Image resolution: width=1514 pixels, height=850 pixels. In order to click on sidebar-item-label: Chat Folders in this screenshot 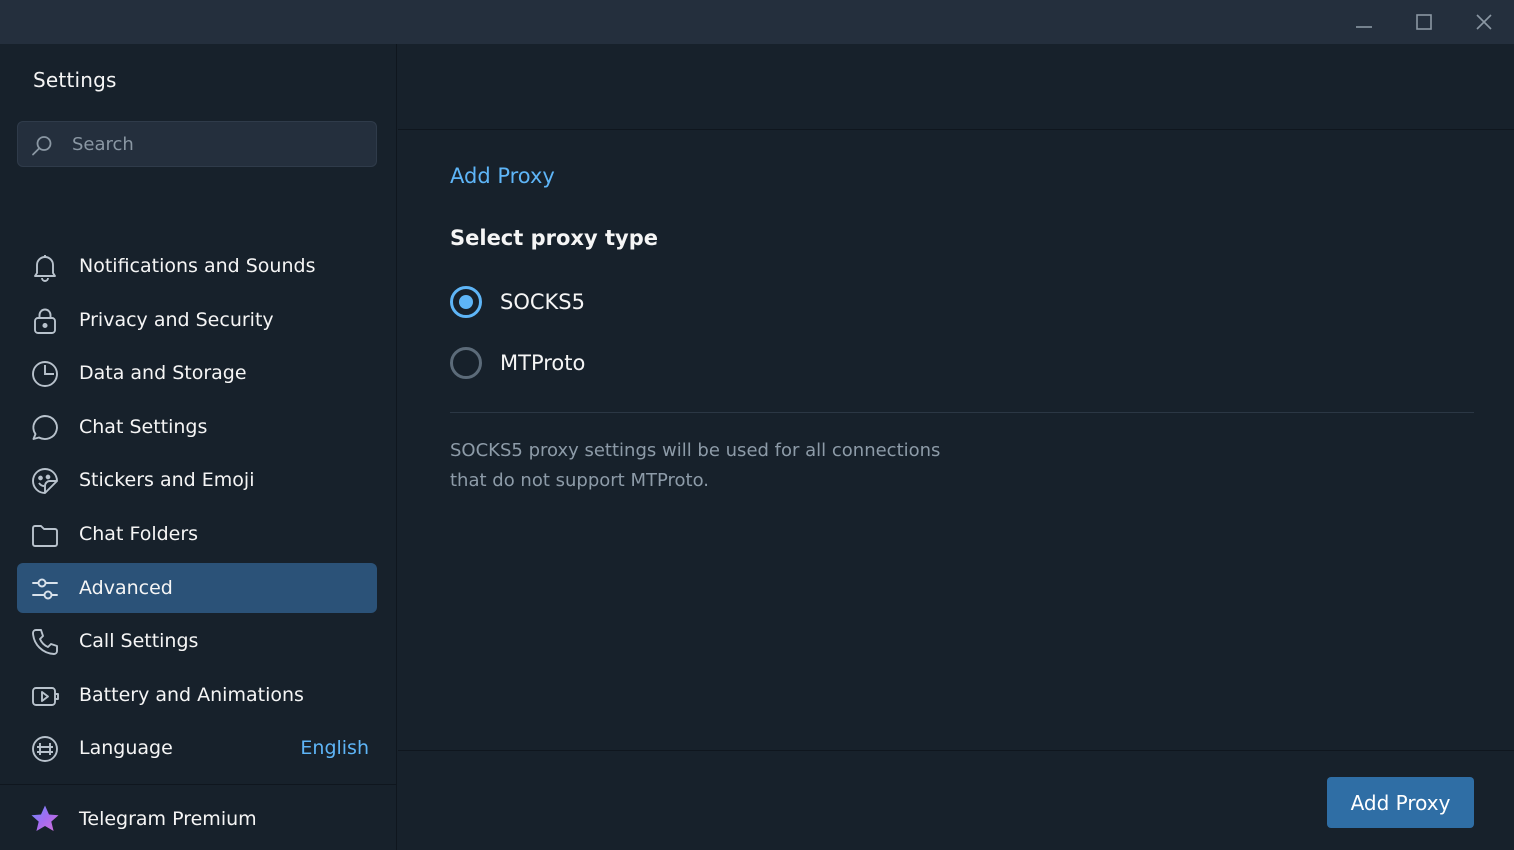, I will do `click(139, 533)`.